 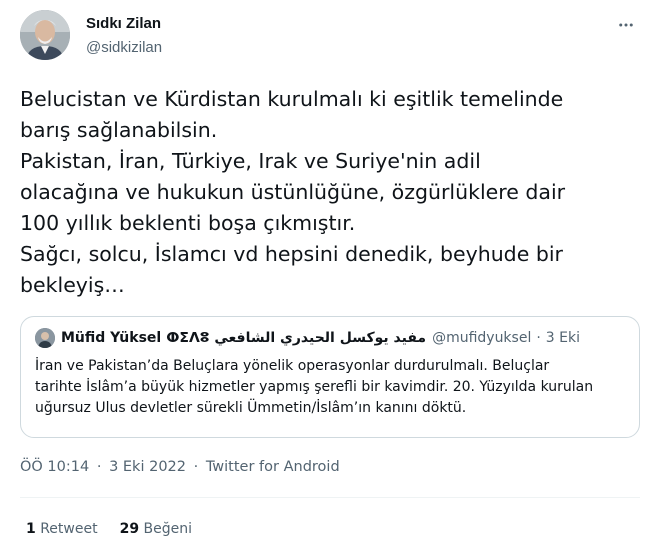 What do you see at coordinates (69, 529) in the screenshot?
I see `retweet-label: Retweet` at bounding box center [69, 529].